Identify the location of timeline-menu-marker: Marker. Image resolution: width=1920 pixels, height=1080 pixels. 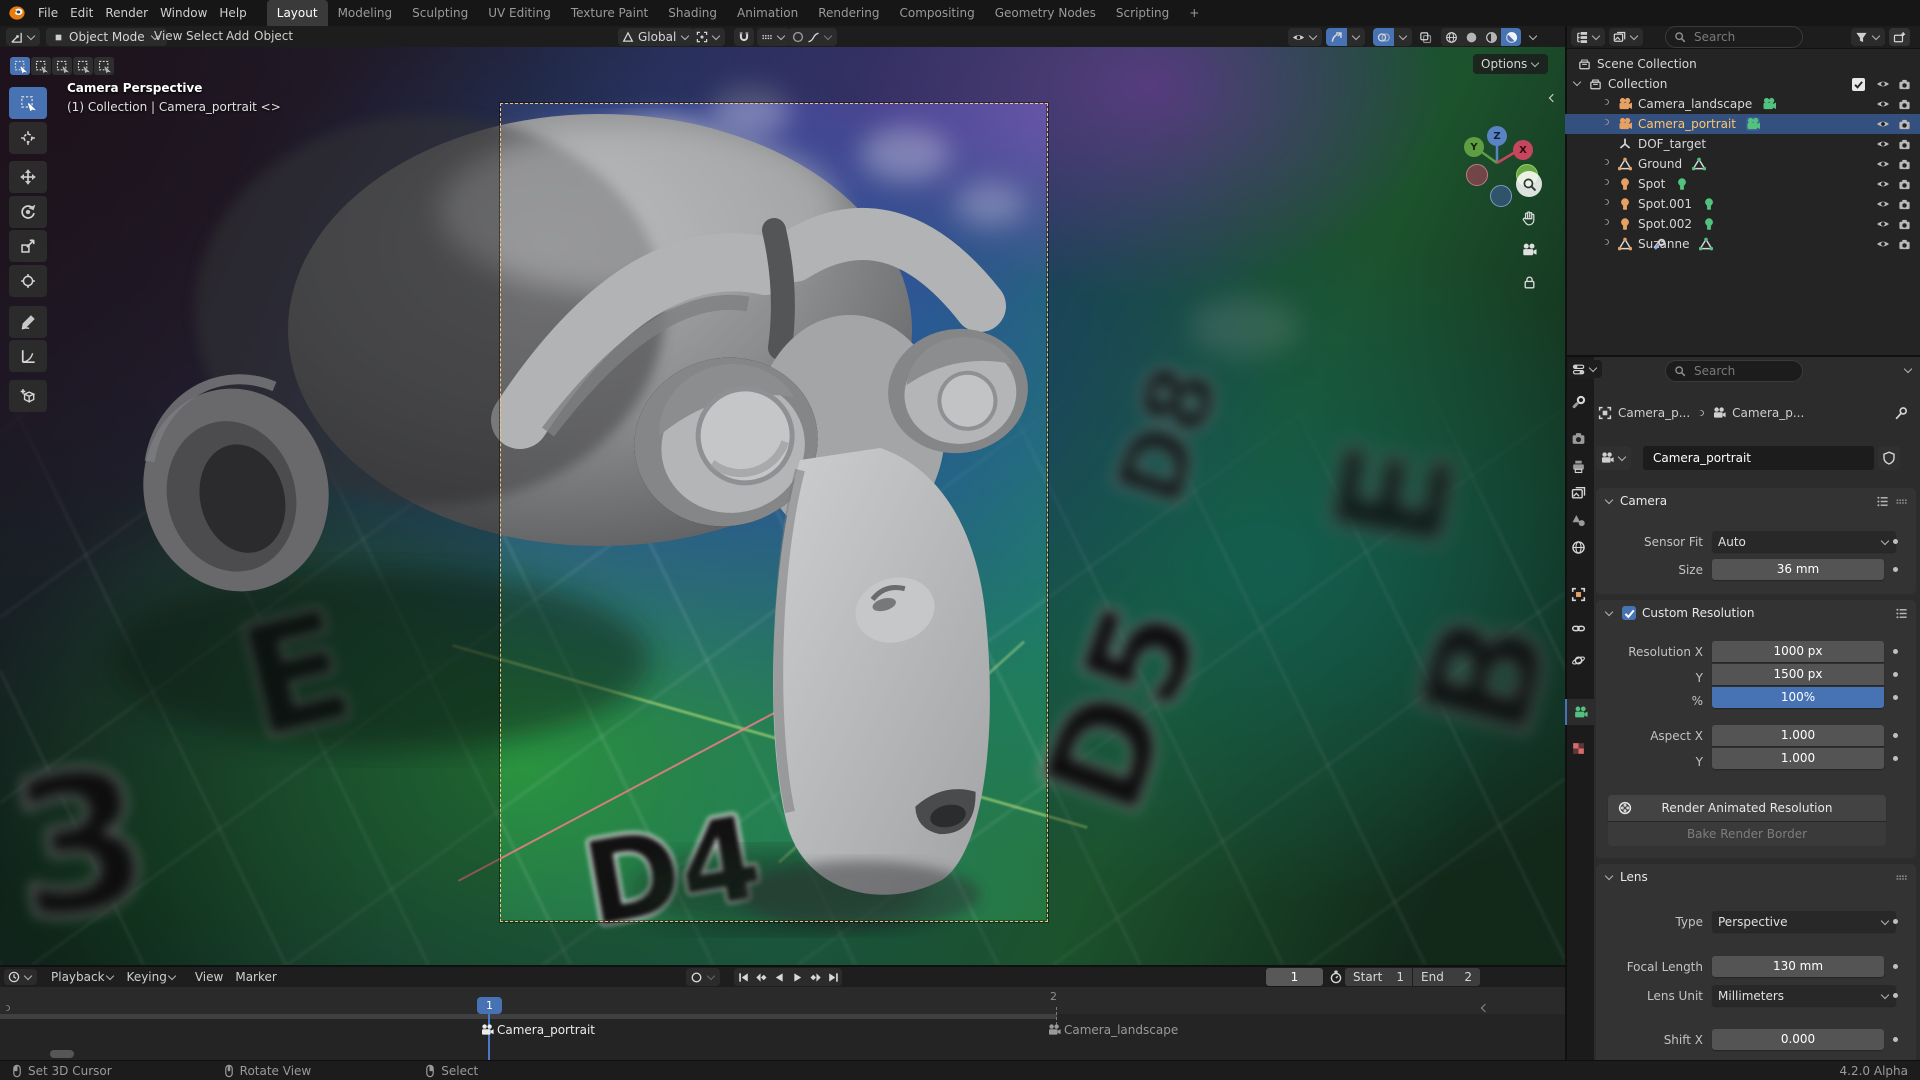
(255, 977).